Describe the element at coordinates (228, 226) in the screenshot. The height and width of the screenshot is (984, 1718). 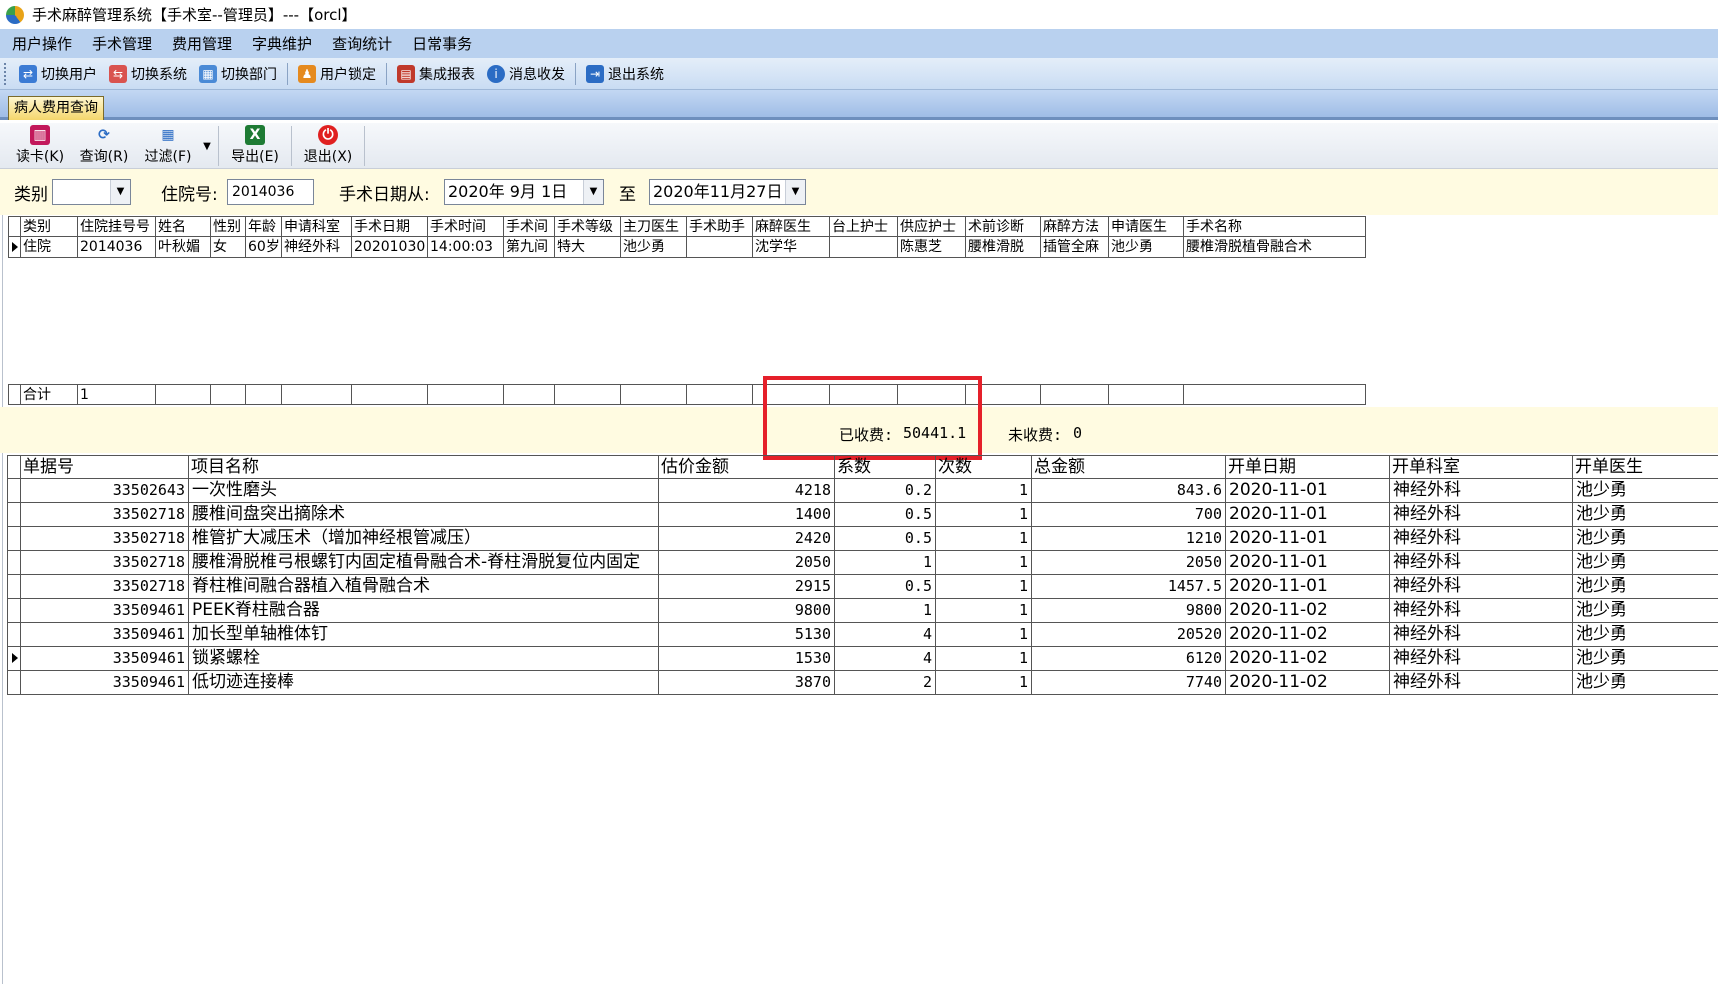
I see `column-header: 性别` at that location.